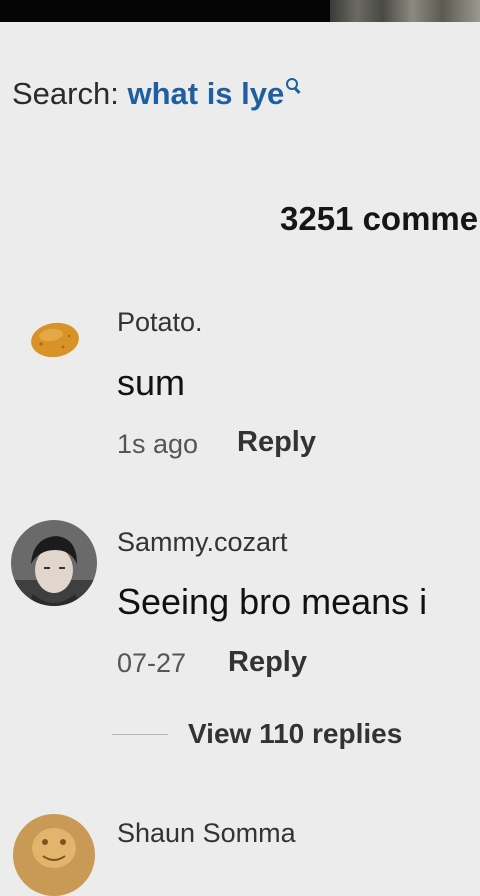 The image size is (480, 896). I want to click on search-prefix: Search:, so click(65, 93).